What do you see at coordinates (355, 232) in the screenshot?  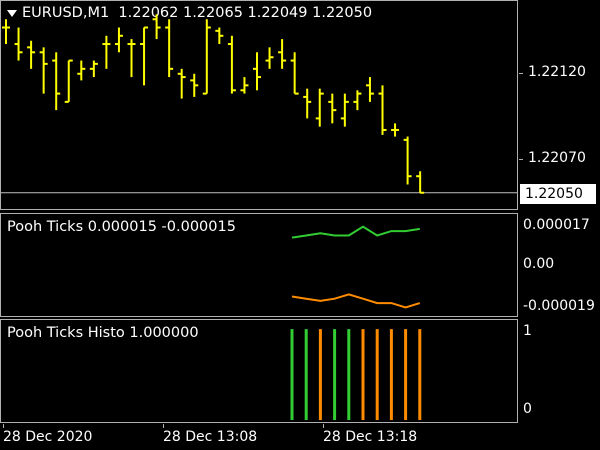 I see `ticks-up-line` at bounding box center [355, 232].